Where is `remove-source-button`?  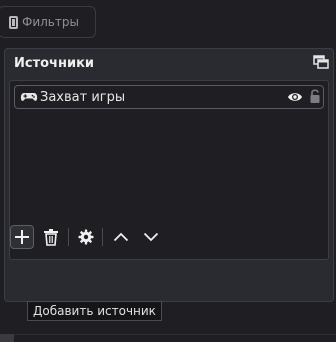 remove-source-button is located at coordinates (51, 237).